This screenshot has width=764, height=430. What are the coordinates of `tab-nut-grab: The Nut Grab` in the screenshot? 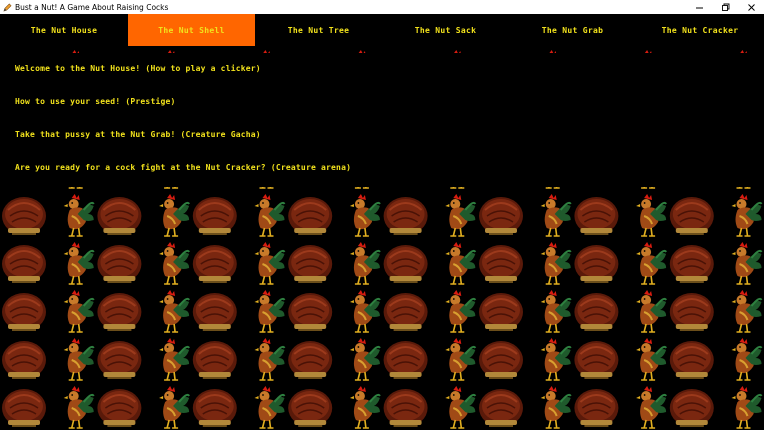 It's located at (572, 30).